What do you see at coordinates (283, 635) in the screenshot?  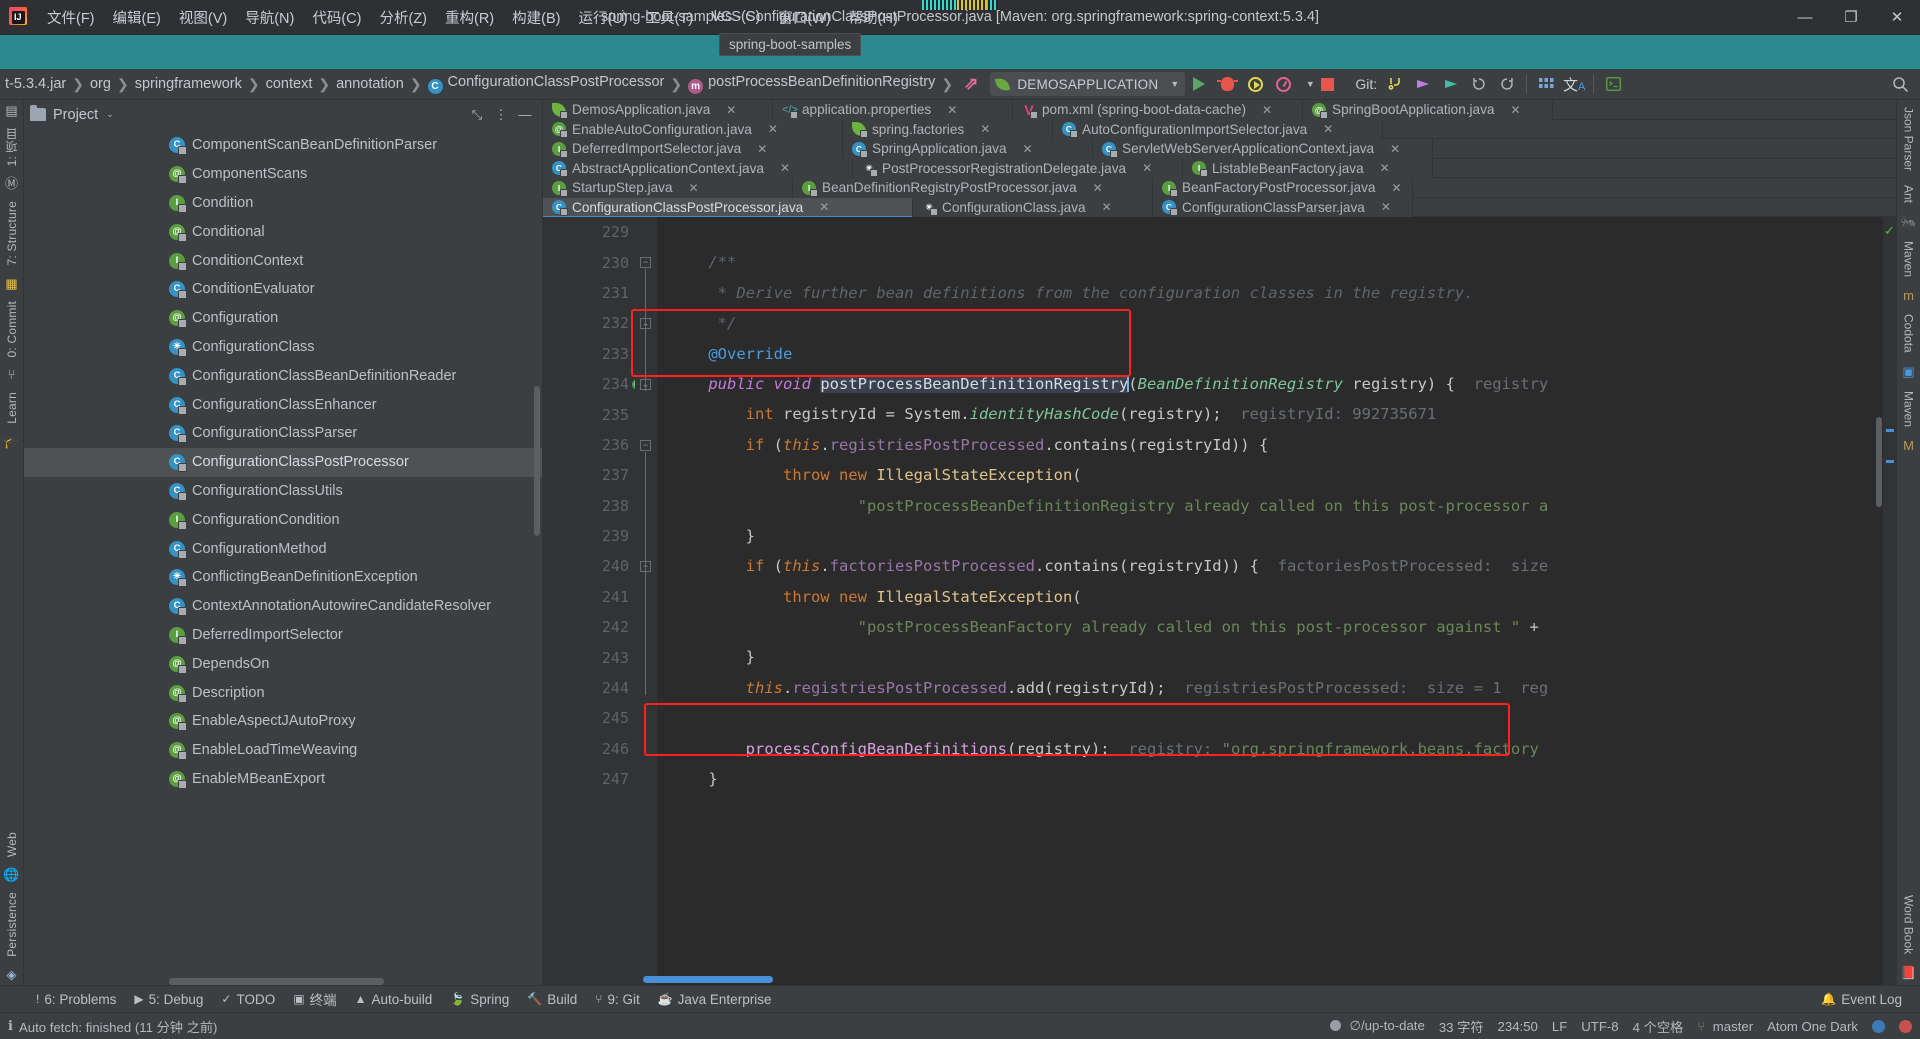 I see `tree-item: I DeferredImportSelector` at bounding box center [283, 635].